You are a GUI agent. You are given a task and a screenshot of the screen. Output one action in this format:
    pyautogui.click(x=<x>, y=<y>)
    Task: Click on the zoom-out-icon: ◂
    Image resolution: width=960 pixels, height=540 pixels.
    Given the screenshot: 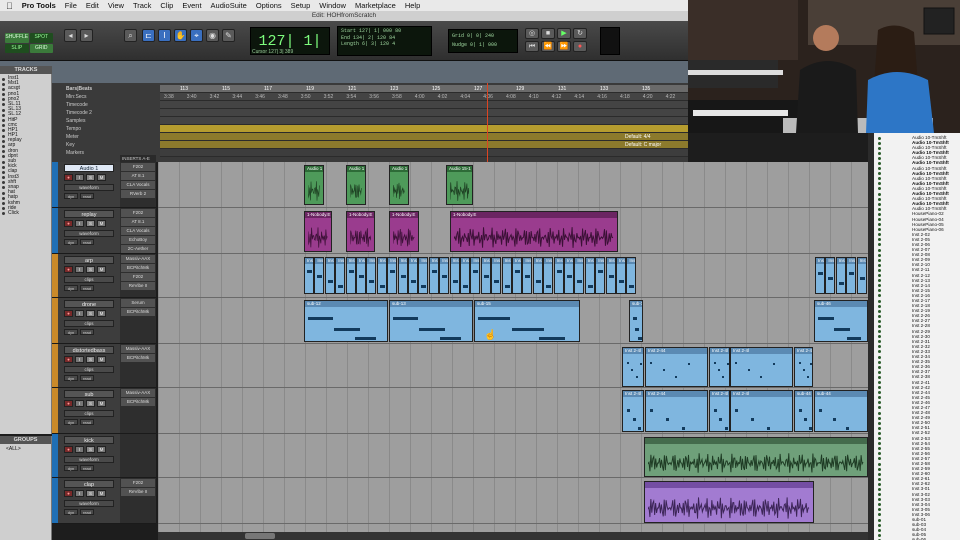 What is the action you would take?
    pyautogui.click(x=70, y=35)
    